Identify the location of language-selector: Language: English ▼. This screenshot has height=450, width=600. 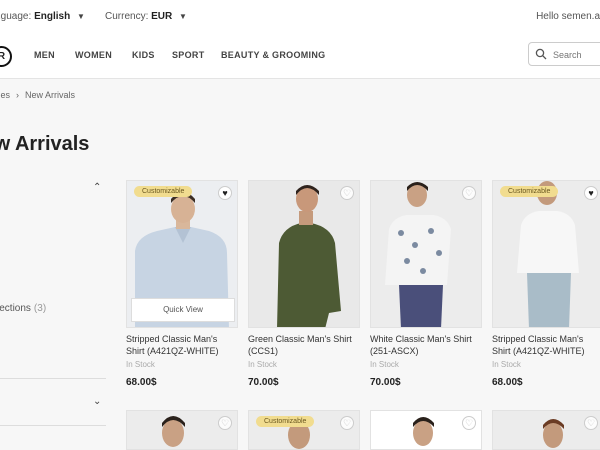
(42, 16).